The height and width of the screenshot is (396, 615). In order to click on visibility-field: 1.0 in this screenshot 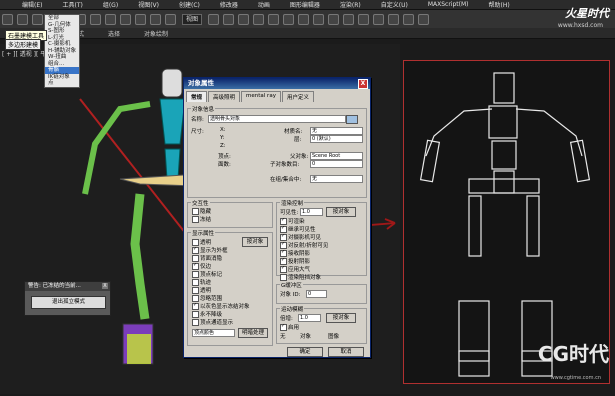, I will do `click(311, 212)`.